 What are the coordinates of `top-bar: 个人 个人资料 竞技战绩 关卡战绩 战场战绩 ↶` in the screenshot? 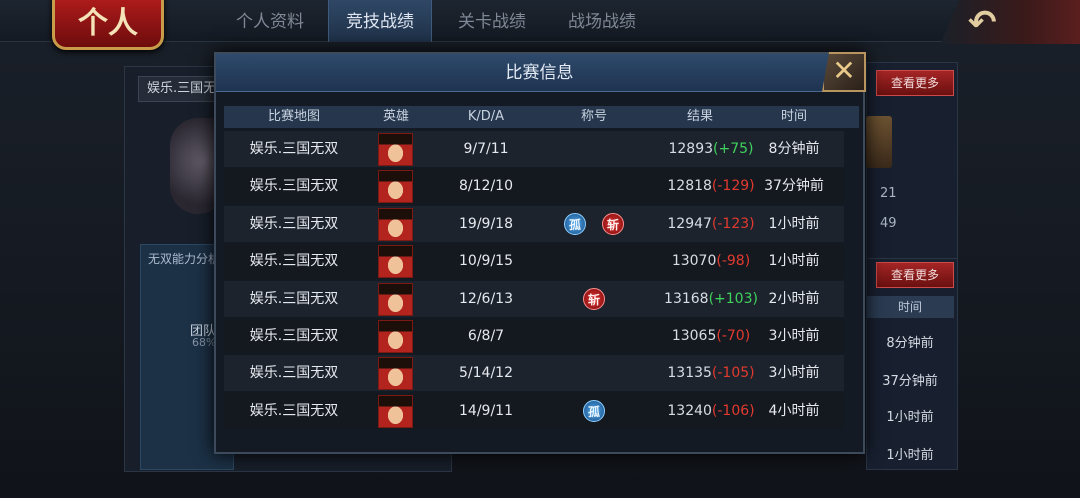 It's located at (540, 25).